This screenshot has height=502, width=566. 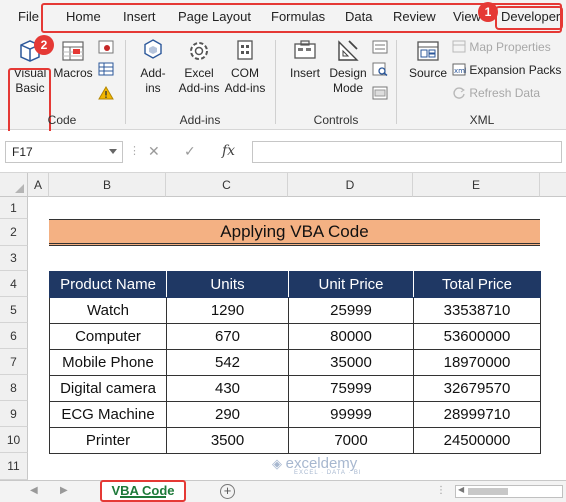 I want to click on svg-text: xml, so click(x=460, y=71).